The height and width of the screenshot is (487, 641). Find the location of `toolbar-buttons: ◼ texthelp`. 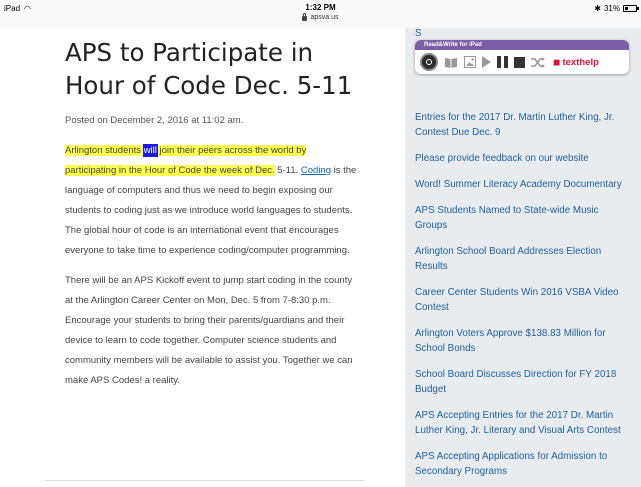

toolbar-buttons: ◼ texthelp is located at coordinates (522, 62).